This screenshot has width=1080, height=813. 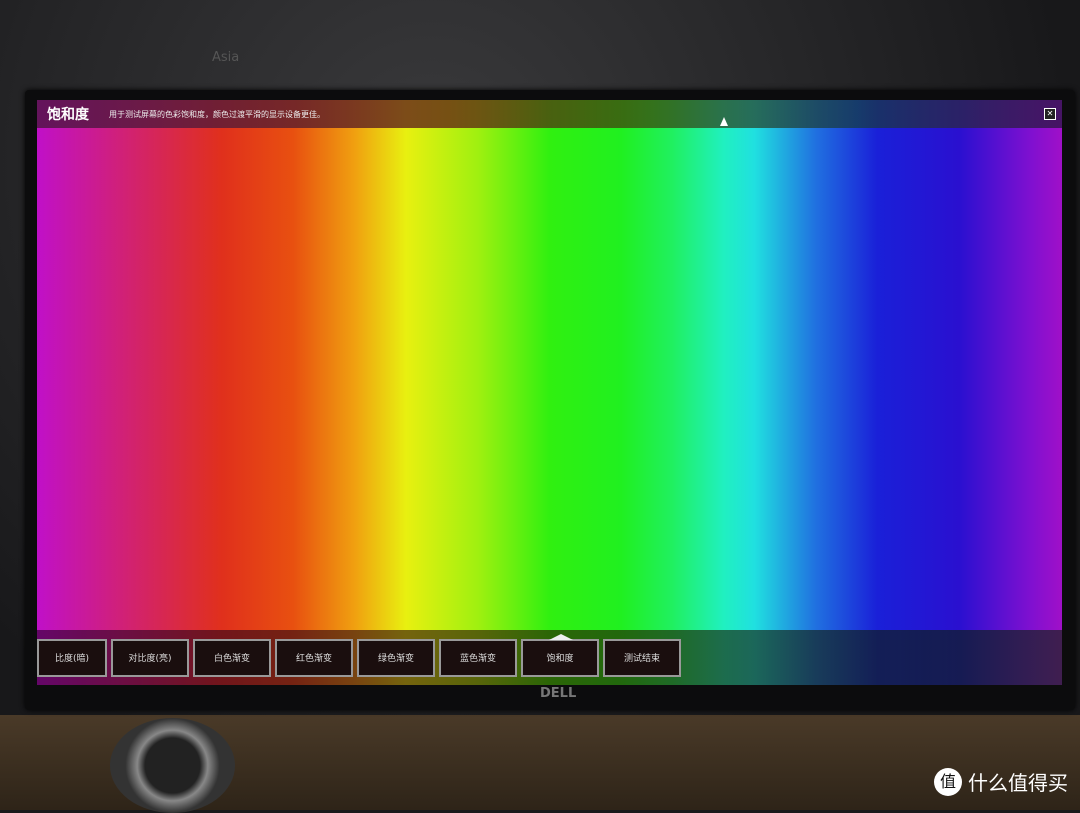 What do you see at coordinates (68, 115) in the screenshot?
I see `window-title: 饱和度` at bounding box center [68, 115].